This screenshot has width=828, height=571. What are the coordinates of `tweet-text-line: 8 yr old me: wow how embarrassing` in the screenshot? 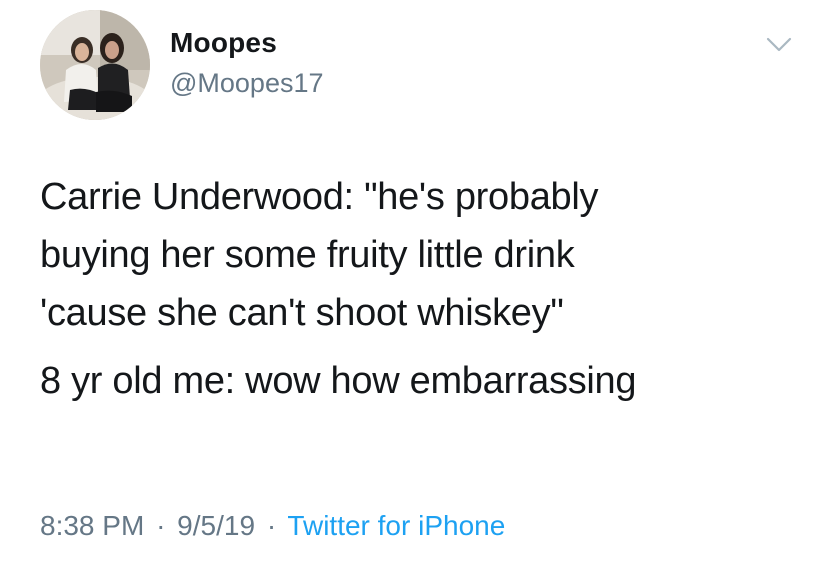 It's located at (338, 381).